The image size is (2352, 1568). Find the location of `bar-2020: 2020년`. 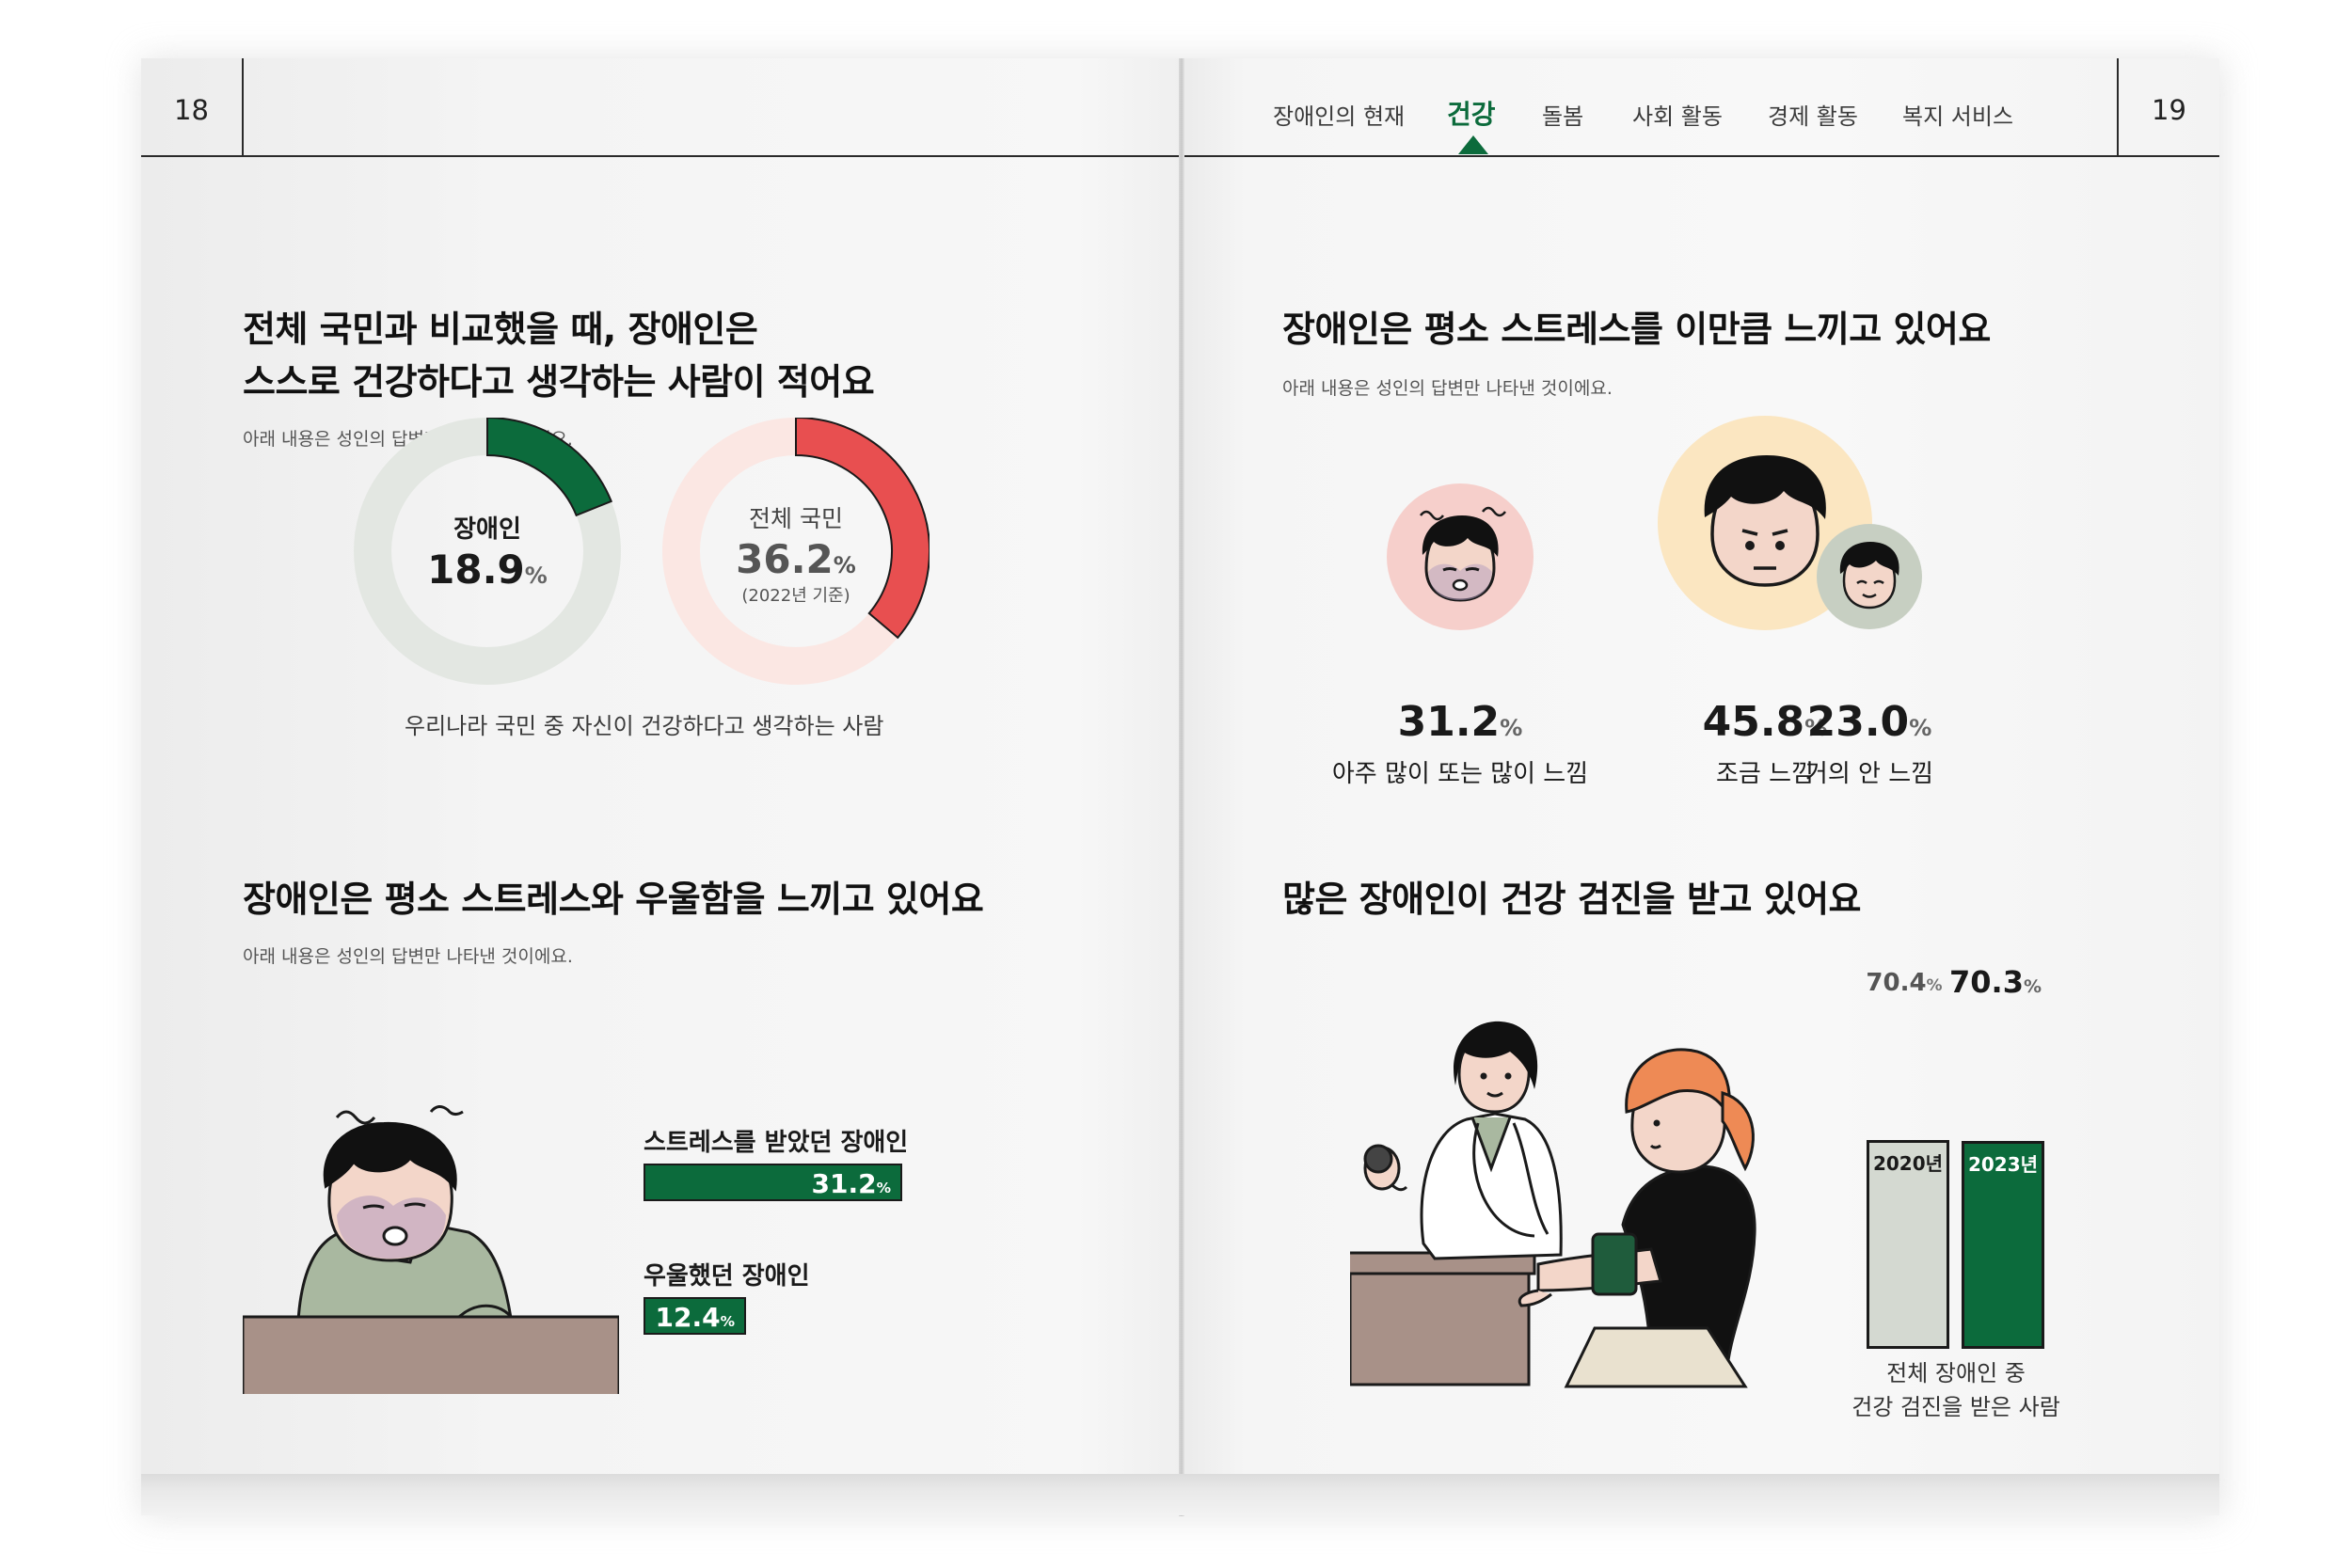

bar-2020: 2020년 is located at coordinates (1908, 1244).